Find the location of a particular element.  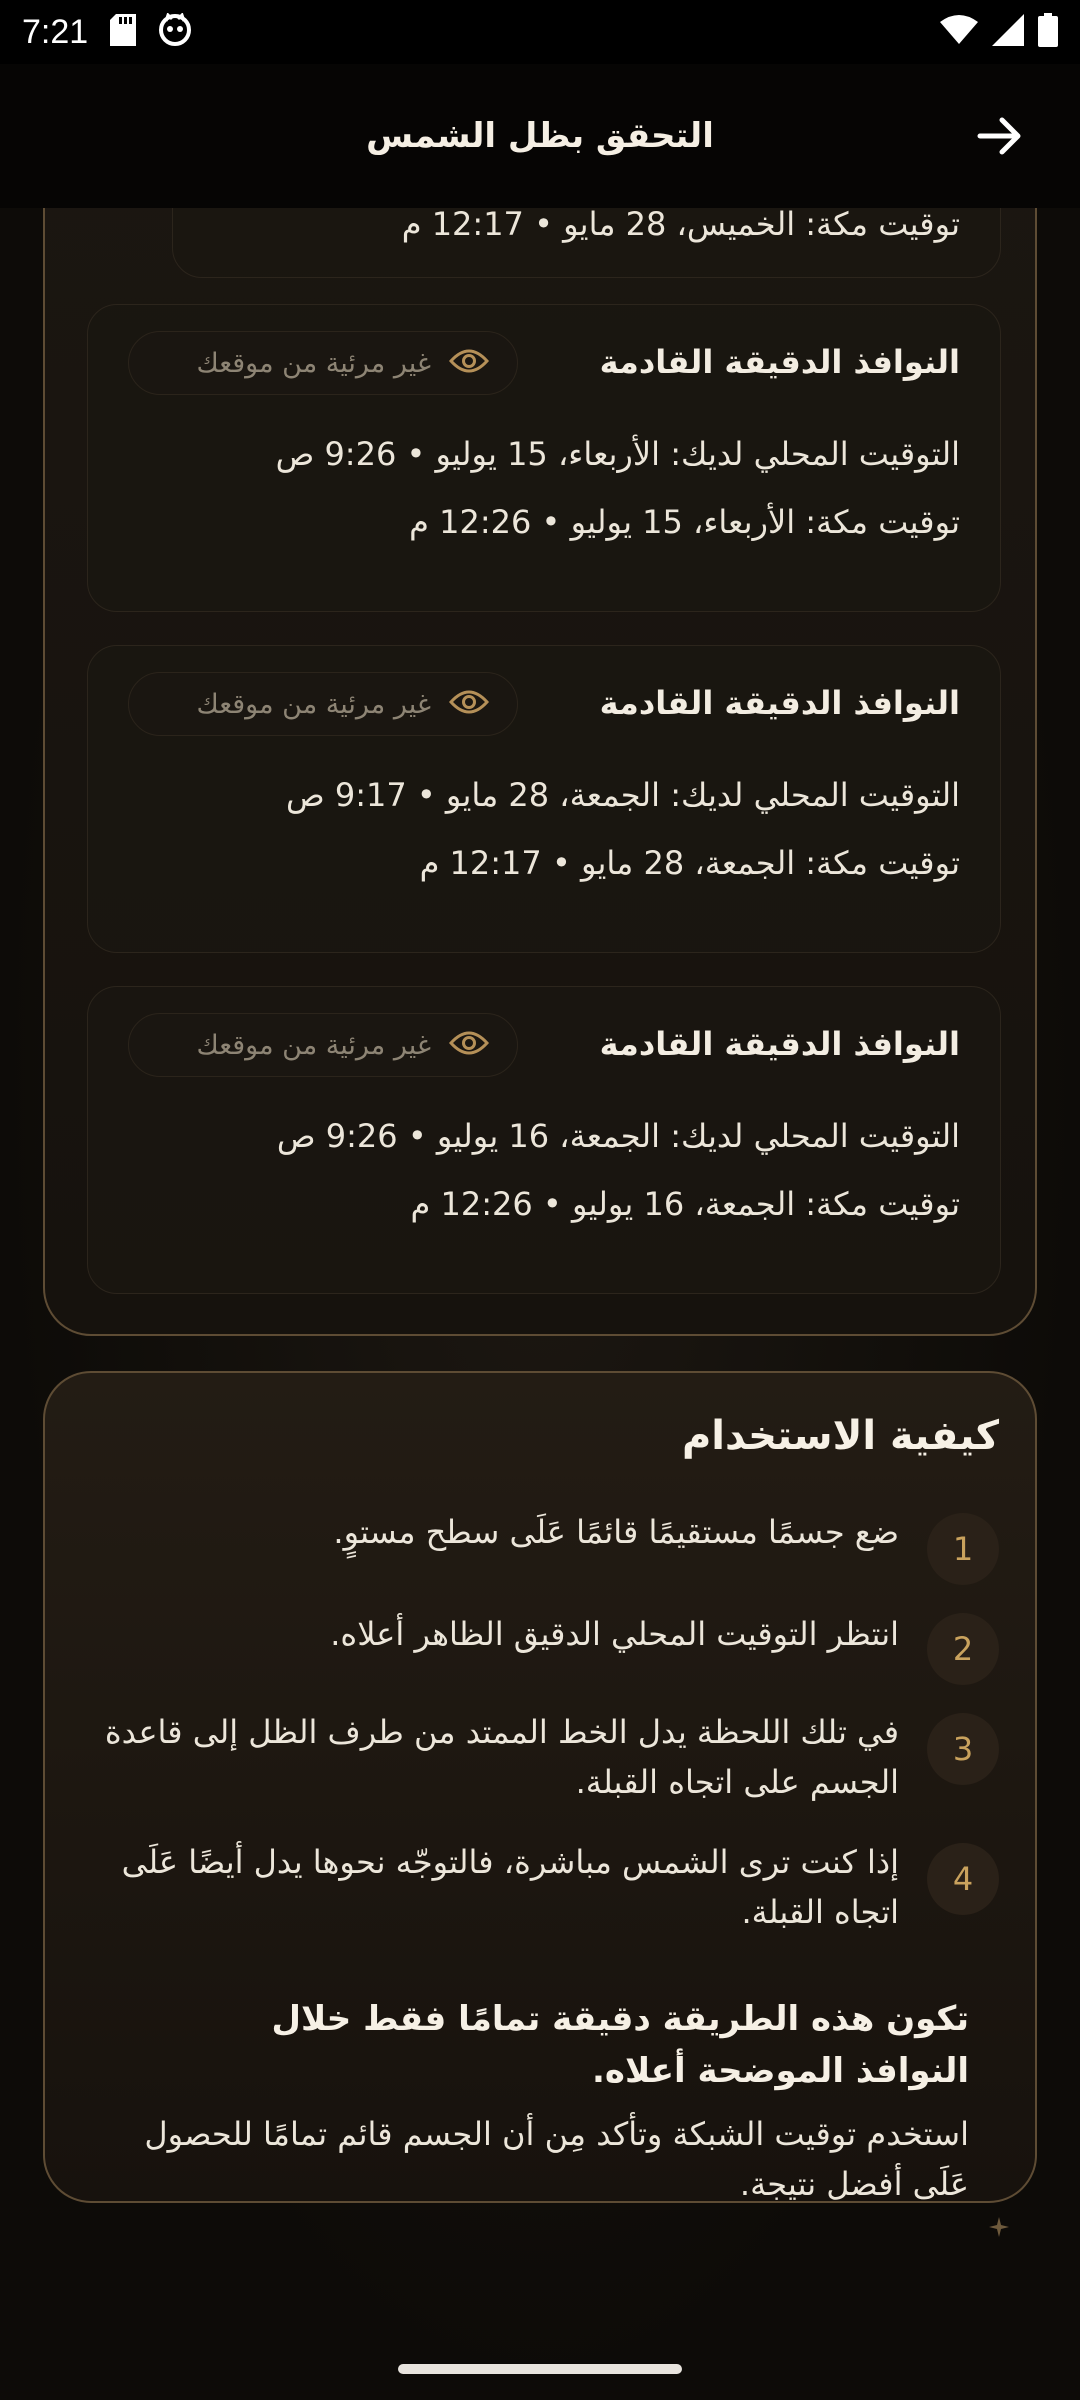

status-time: 7:21 is located at coordinates (55, 31).